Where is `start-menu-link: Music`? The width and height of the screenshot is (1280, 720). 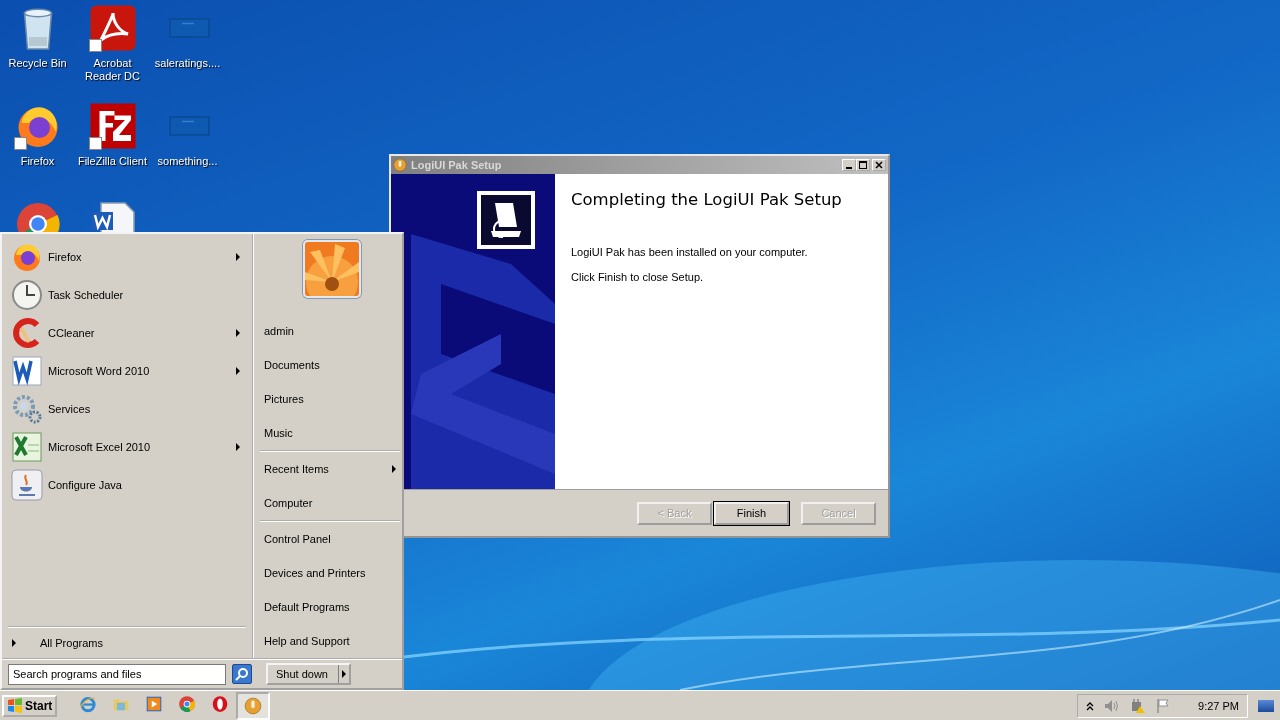 start-menu-link: Music is located at coordinates (278, 433).